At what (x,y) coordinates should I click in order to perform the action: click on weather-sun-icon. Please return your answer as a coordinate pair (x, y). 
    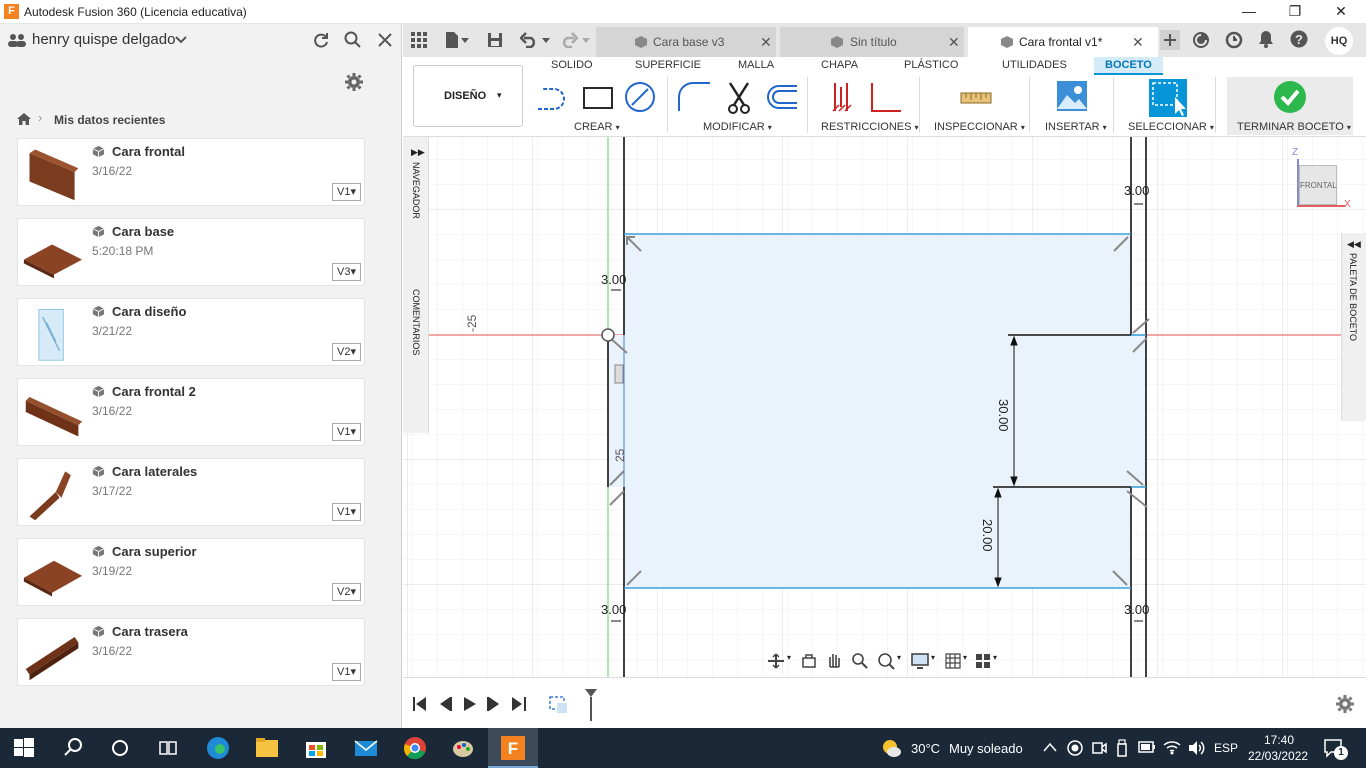
    Looking at the image, I should click on (891, 748).